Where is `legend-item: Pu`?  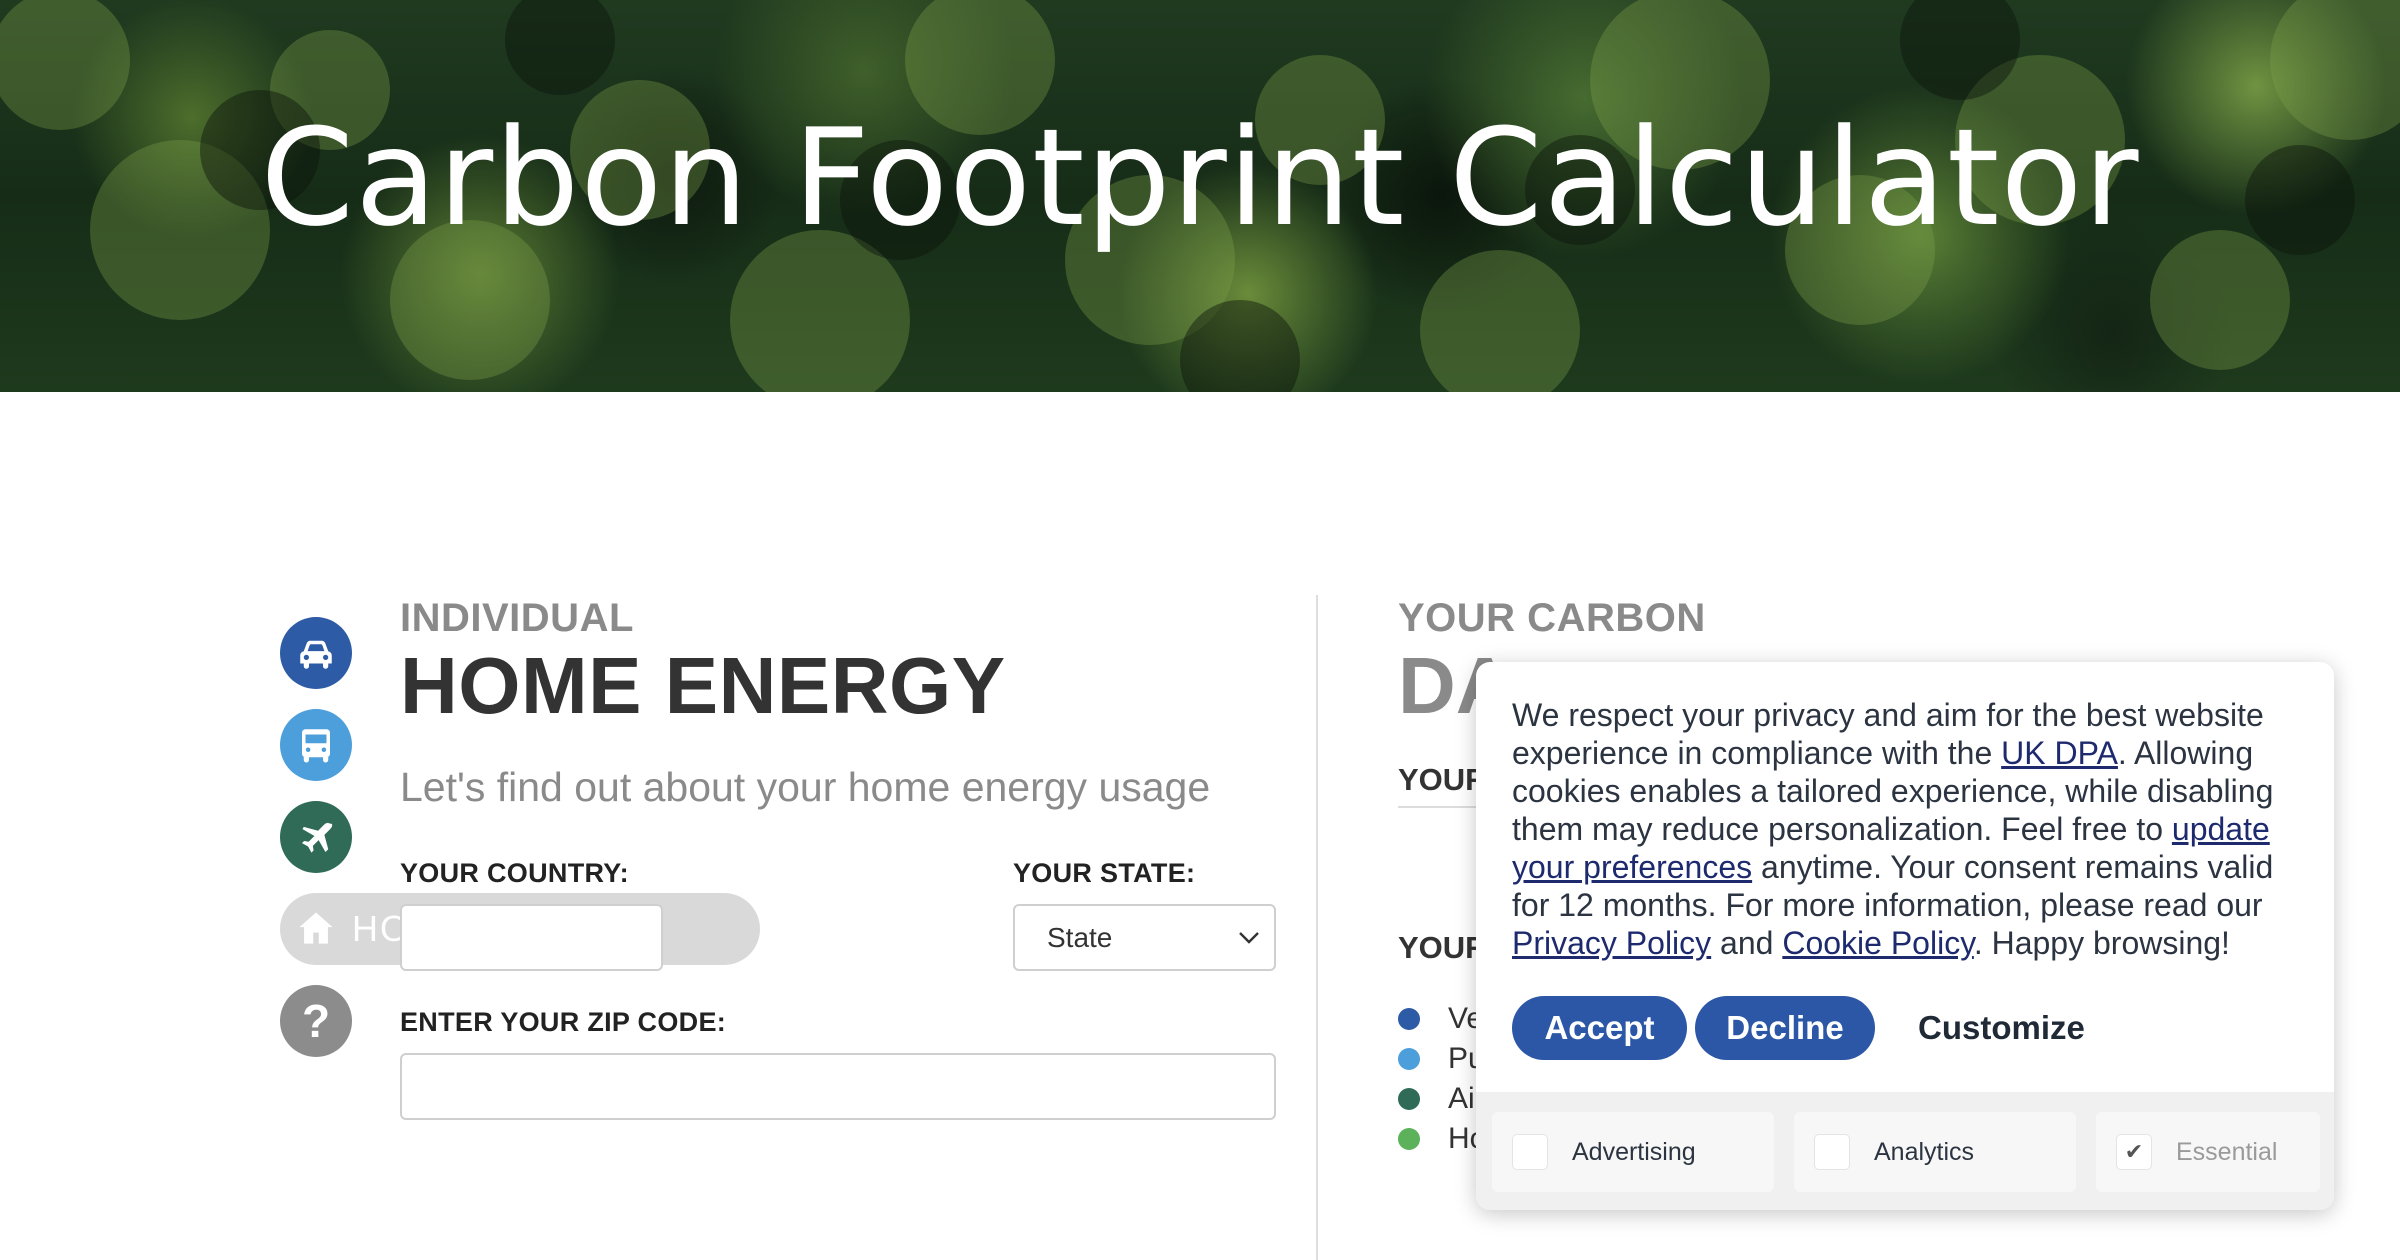
legend-item: Pu is located at coordinates (1441, 1059).